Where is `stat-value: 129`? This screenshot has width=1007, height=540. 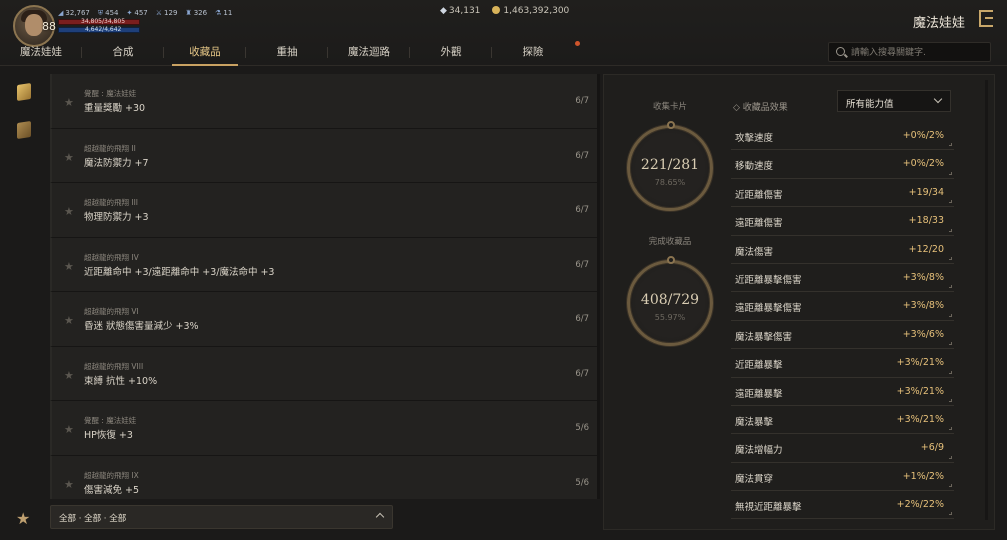 stat-value: 129 is located at coordinates (171, 13).